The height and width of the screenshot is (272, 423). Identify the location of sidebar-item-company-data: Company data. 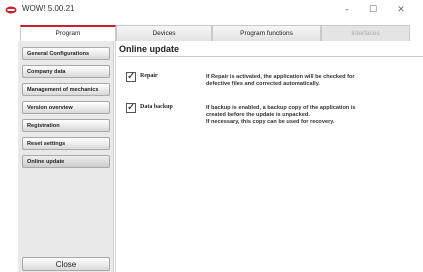
(66, 71).